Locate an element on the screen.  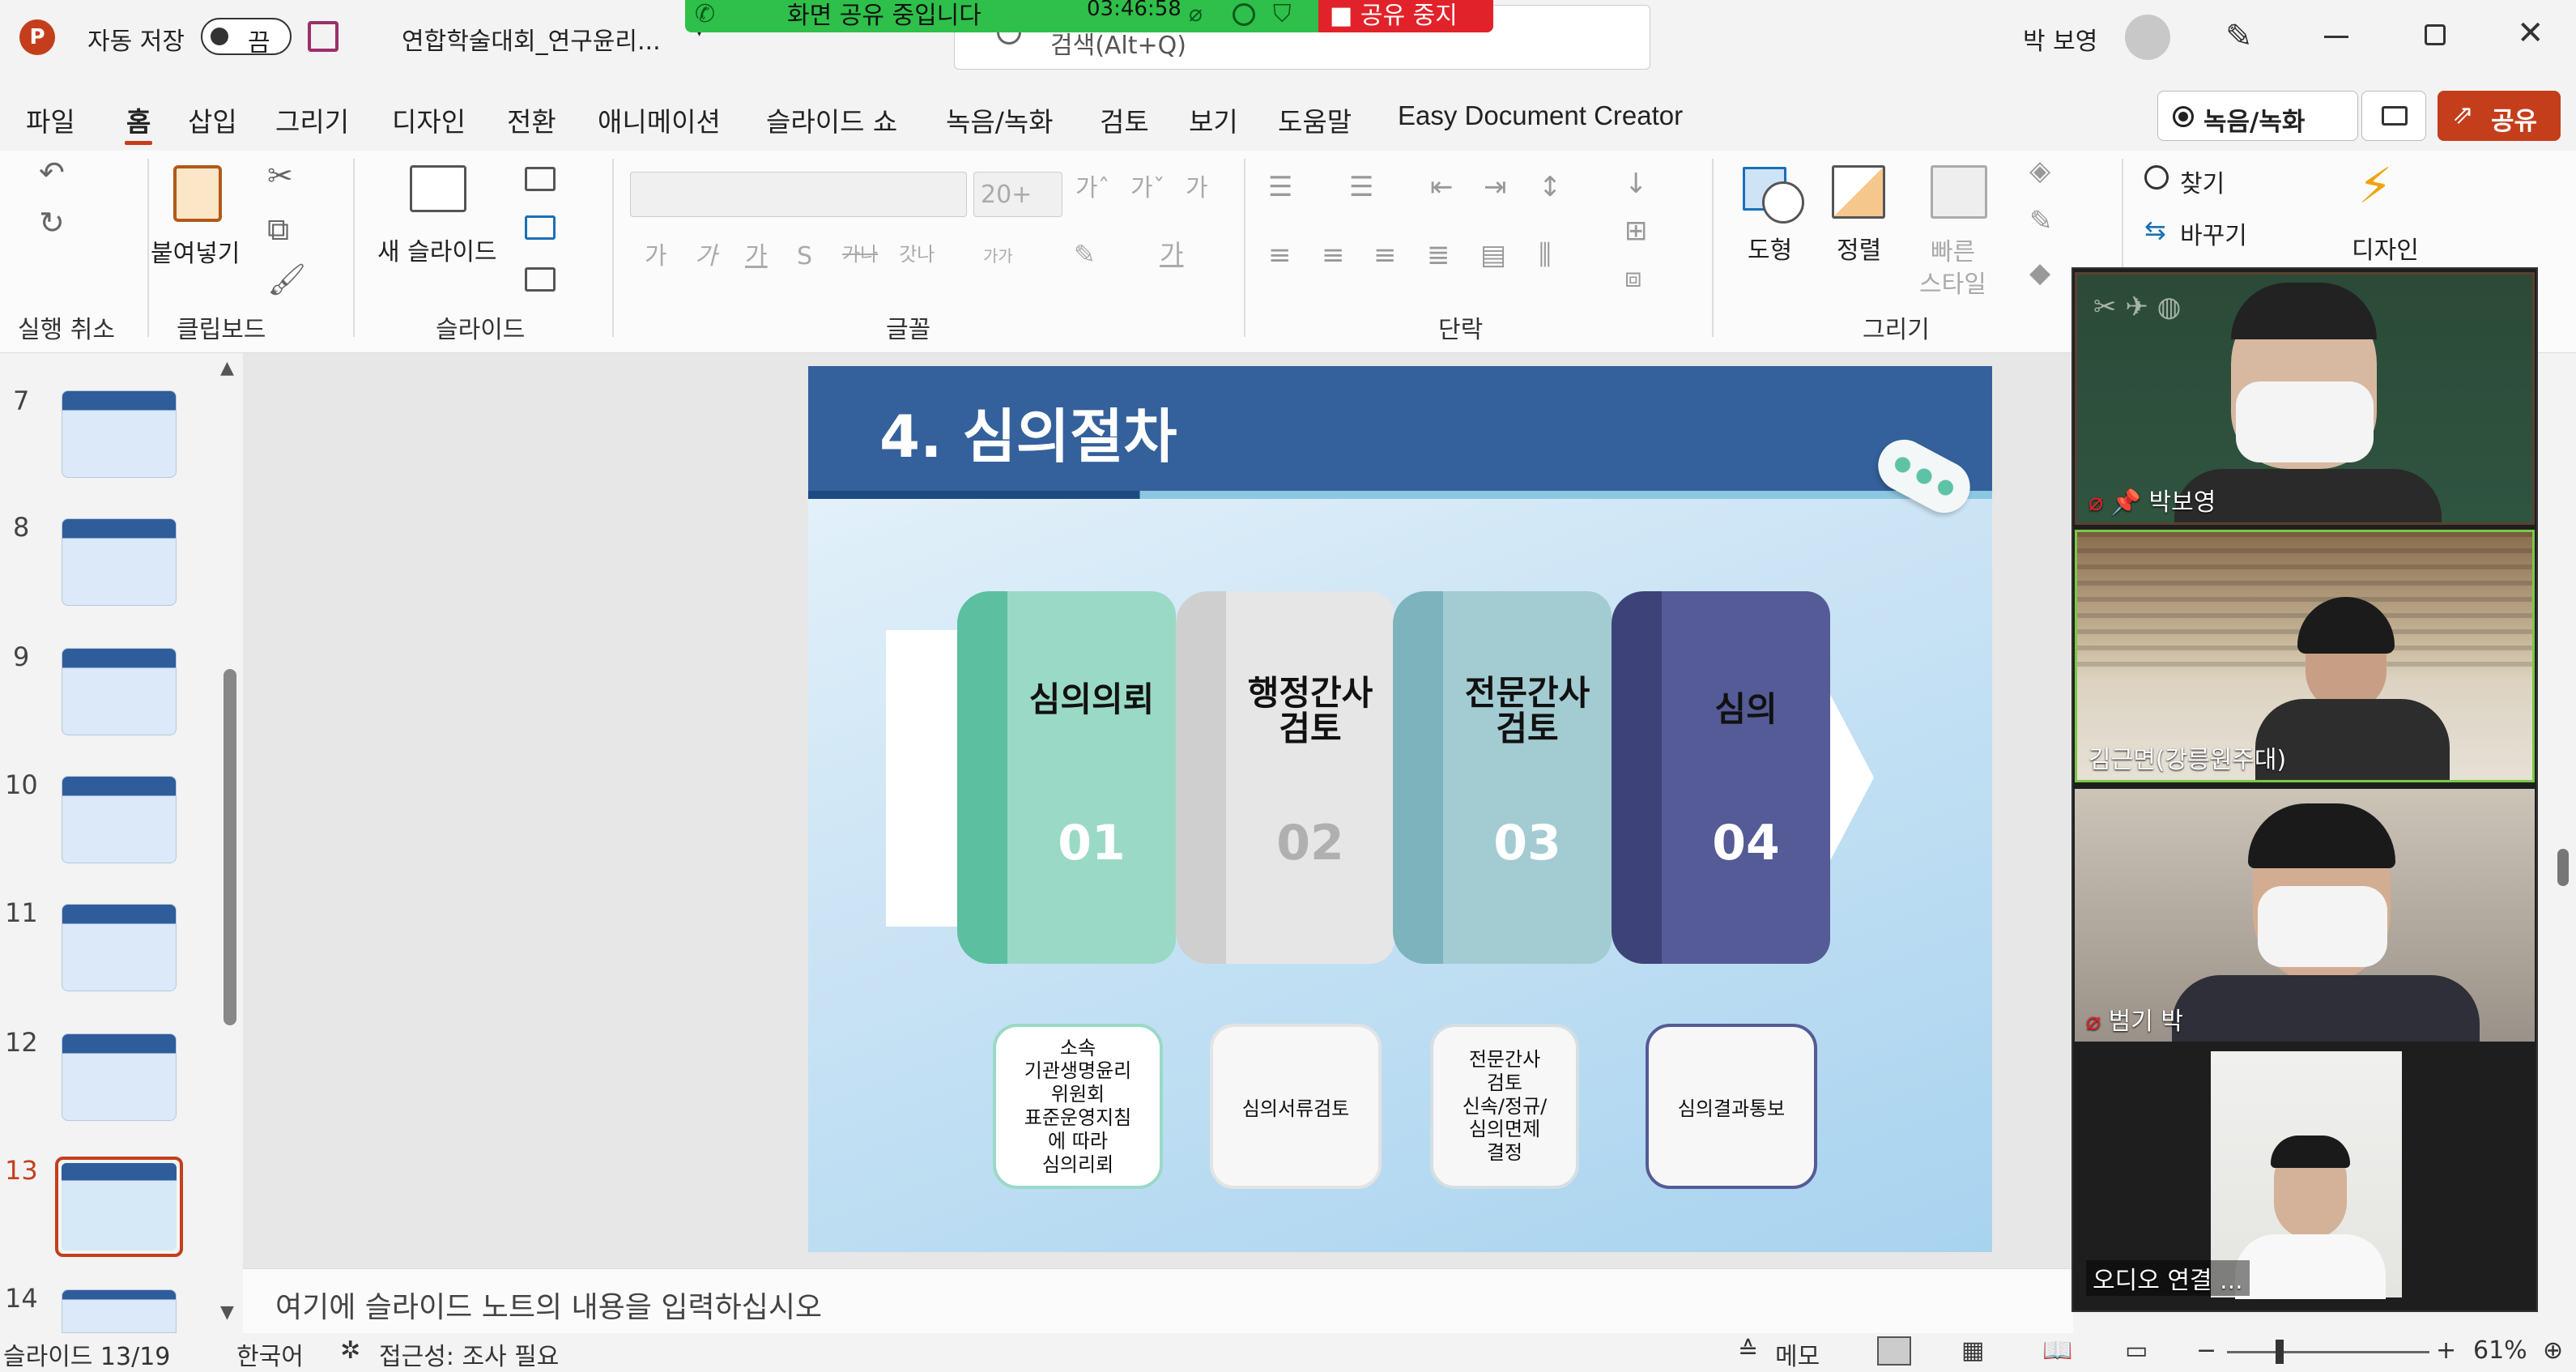
tab-animations: 애니메이션 is located at coordinates (659, 119).